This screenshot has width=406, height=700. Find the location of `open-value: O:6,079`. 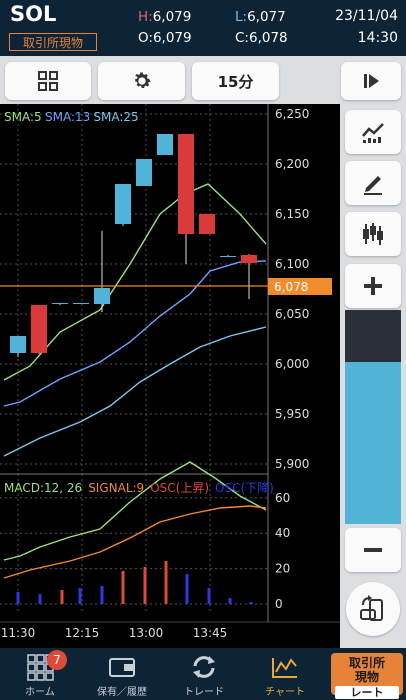

open-value: O:6,079 is located at coordinates (165, 38).